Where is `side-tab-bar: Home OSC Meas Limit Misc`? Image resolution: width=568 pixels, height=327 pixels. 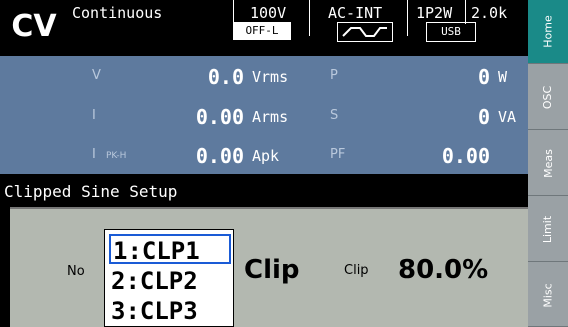 side-tab-bar: Home OSC Meas Limit Misc is located at coordinates (548, 163).